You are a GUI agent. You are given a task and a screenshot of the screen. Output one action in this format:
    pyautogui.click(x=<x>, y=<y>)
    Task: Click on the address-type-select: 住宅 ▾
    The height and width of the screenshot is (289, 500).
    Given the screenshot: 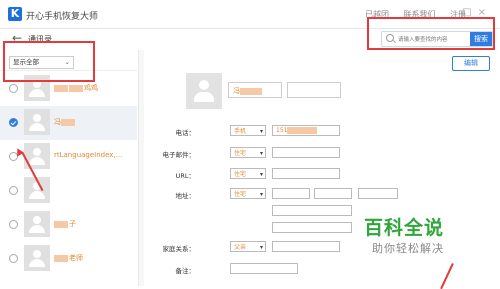 What is the action you would take?
    pyautogui.click(x=248, y=193)
    